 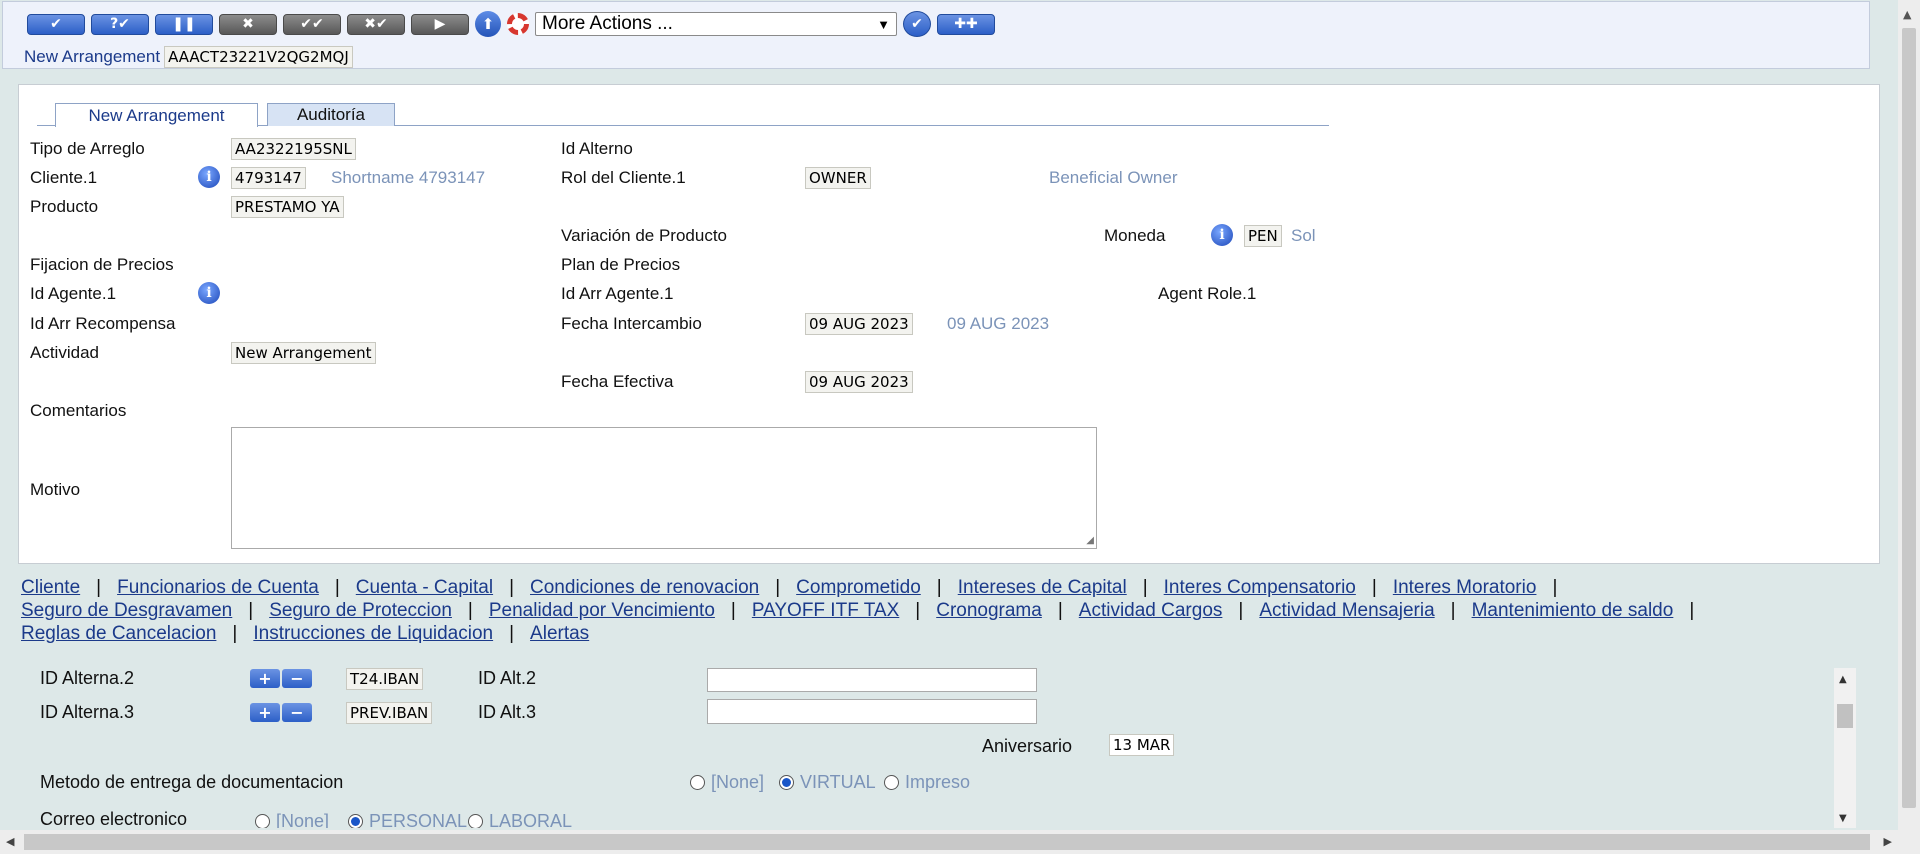 What do you see at coordinates (440, 24) in the screenshot?
I see `next-button: ▶` at bounding box center [440, 24].